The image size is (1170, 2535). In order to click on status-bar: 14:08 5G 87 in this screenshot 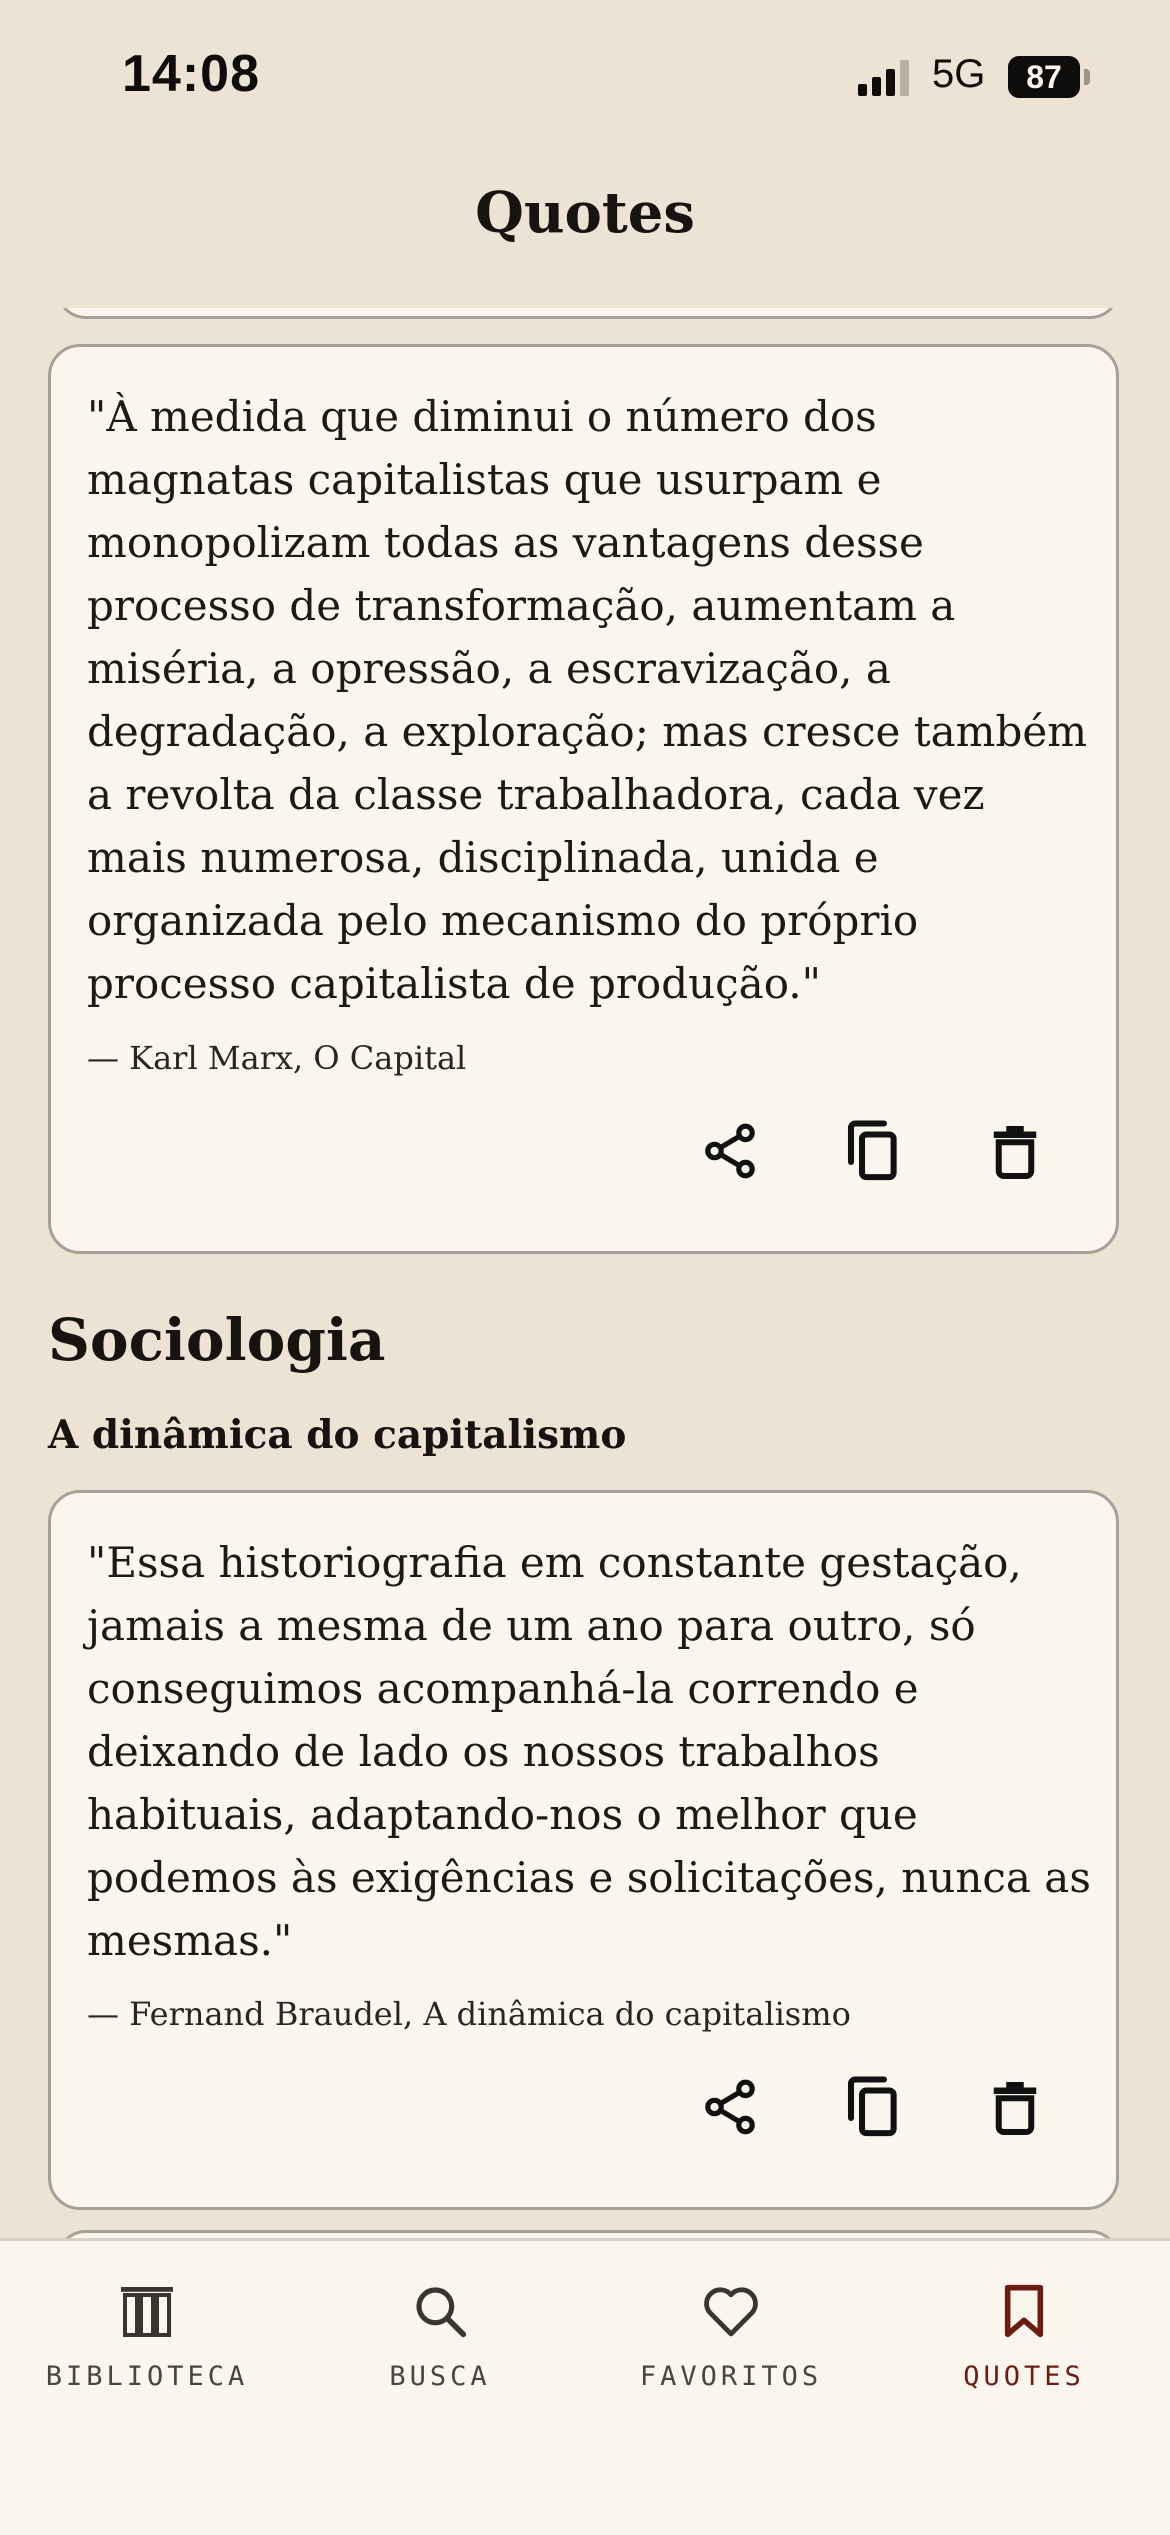, I will do `click(585, 75)`.